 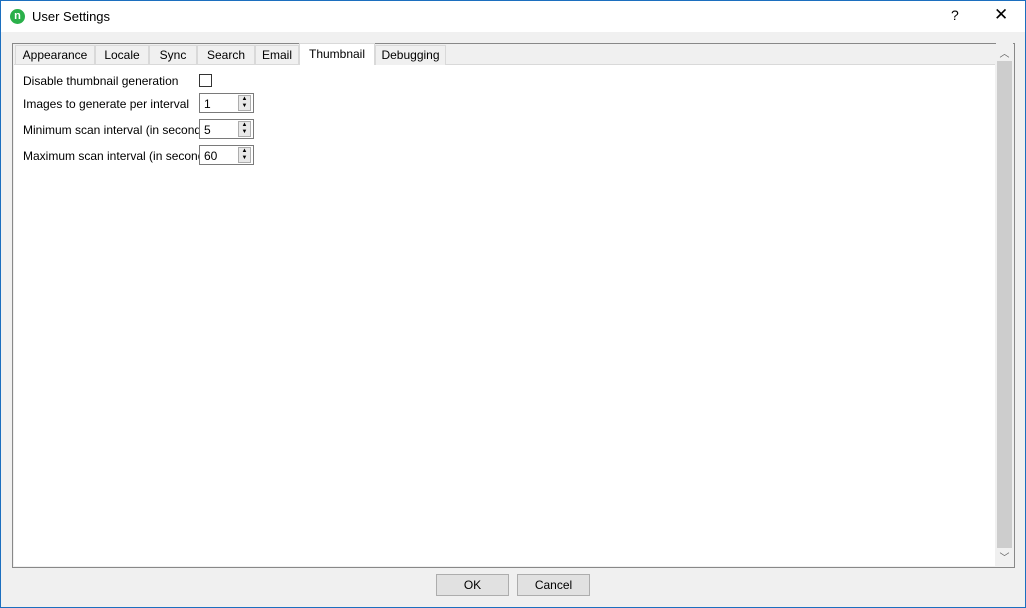 I want to click on tab-sync: Sync, so click(x=173, y=55).